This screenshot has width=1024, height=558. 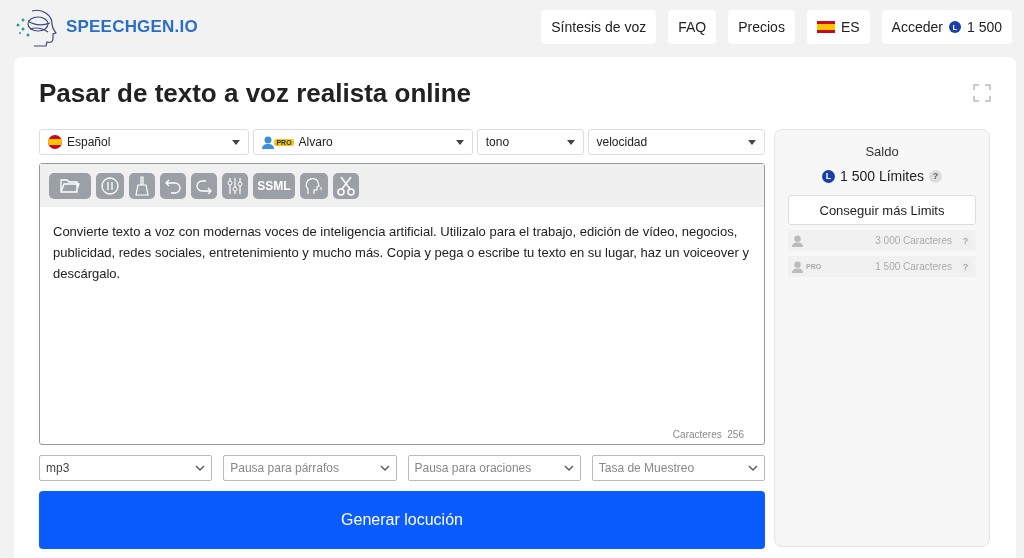 What do you see at coordinates (144, 142) in the screenshot?
I see `dropdown: Español` at bounding box center [144, 142].